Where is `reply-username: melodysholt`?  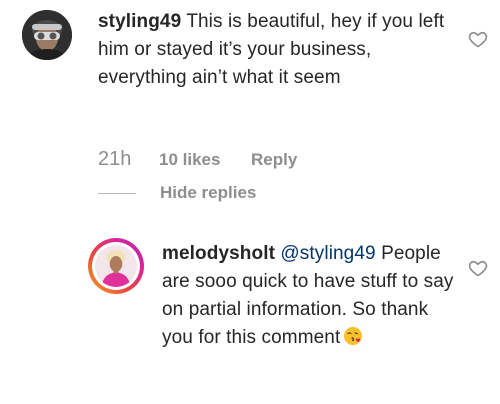 reply-username: melodysholt is located at coordinates (218, 253).